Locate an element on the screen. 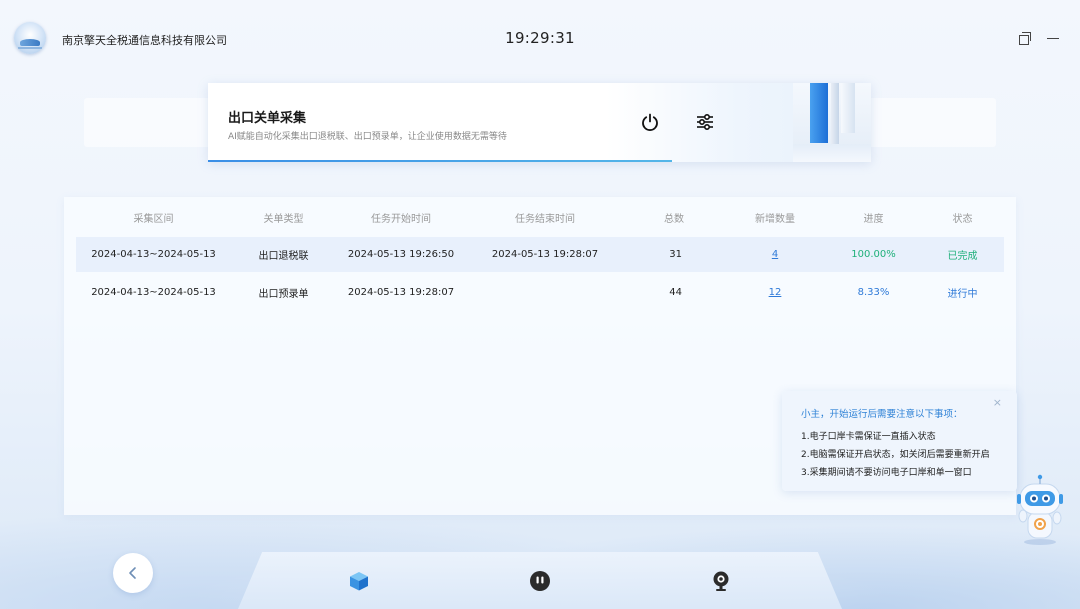  clock: 19:29:31 is located at coordinates (540, 38).